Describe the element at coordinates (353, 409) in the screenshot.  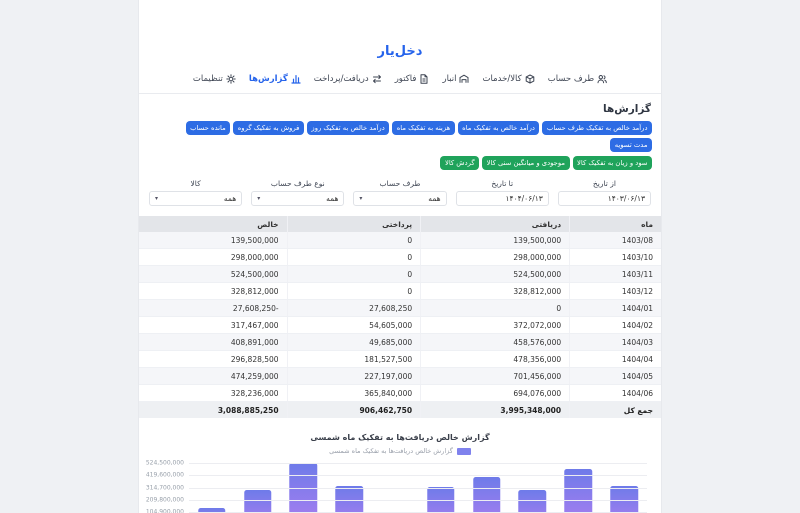
I see `total-paid: 906,462,750` at that location.